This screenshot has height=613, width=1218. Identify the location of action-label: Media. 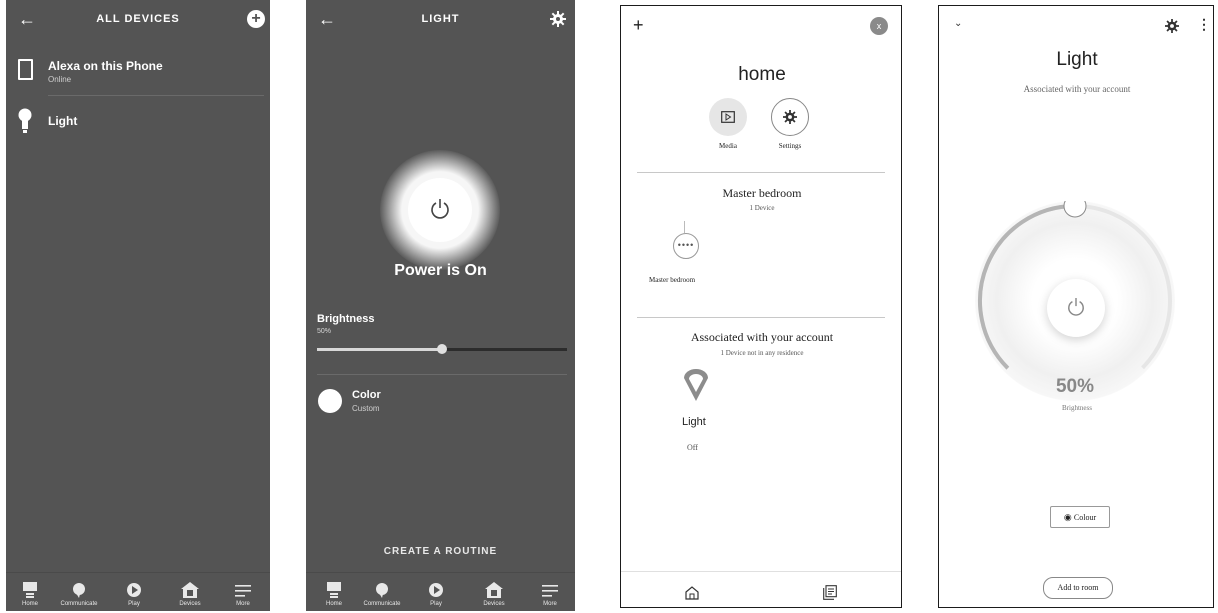
(728, 146).